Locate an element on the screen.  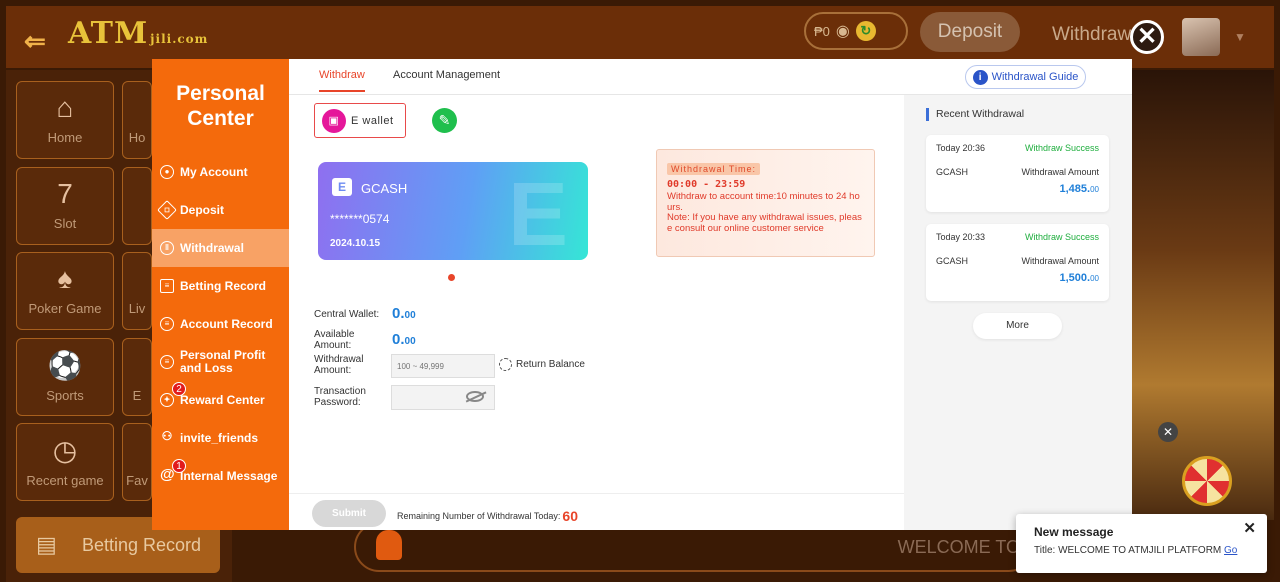
refresh-icon is located at coordinates (505, 364).